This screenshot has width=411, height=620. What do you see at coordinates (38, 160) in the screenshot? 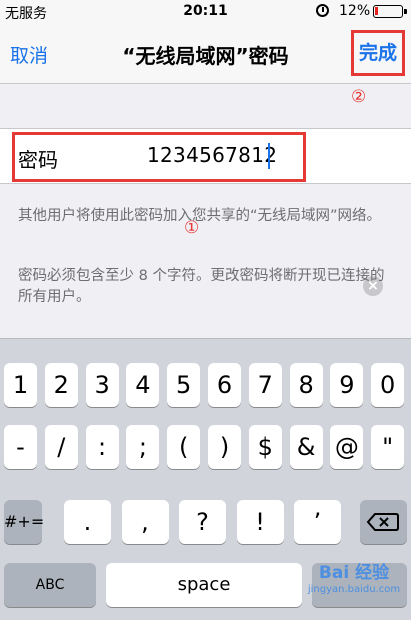
I see `password-label: 密码` at bounding box center [38, 160].